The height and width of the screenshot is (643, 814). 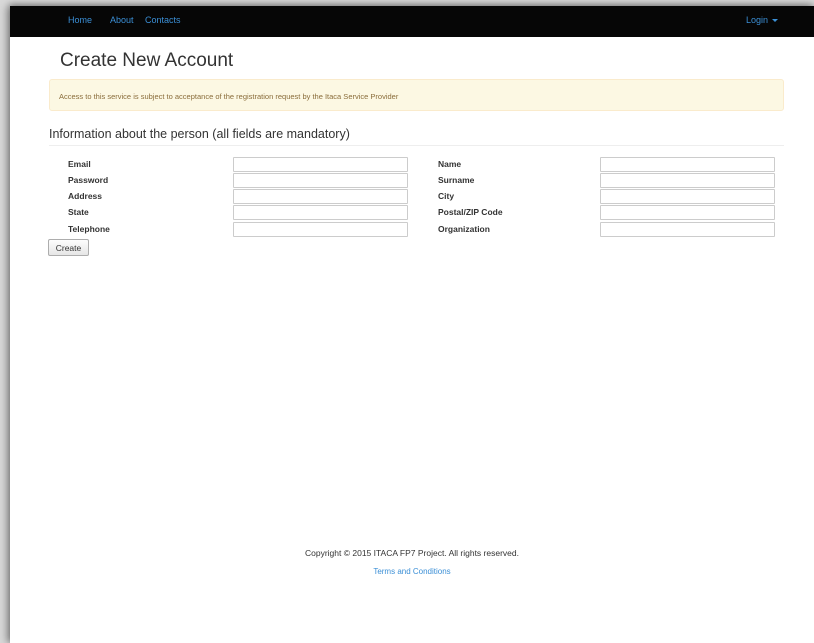 I want to click on surname-field, so click(x=687, y=180).